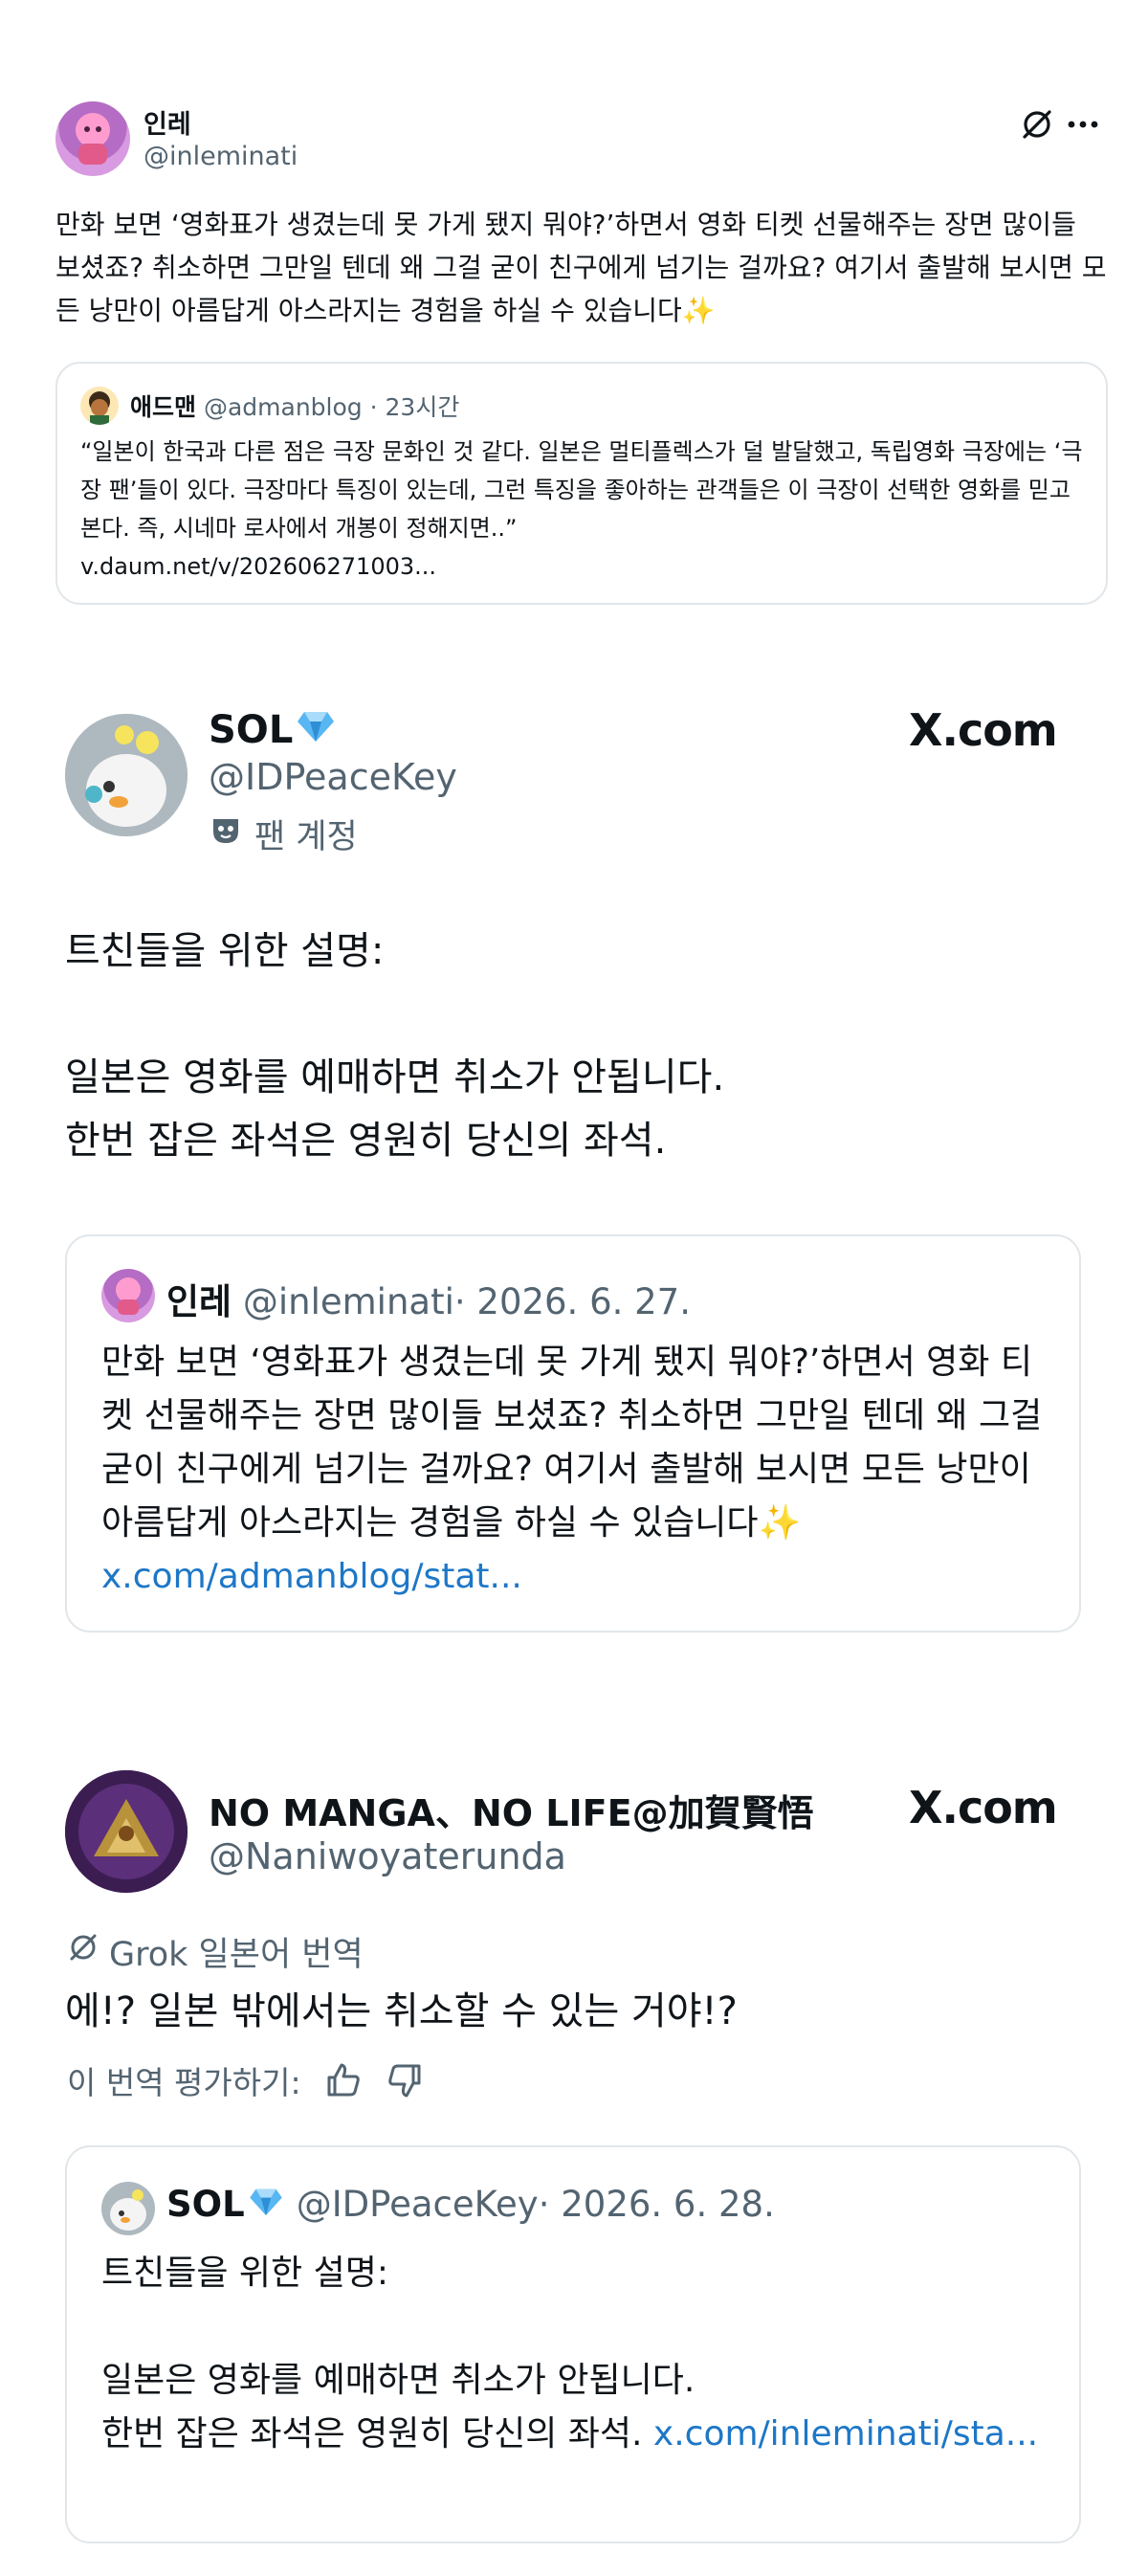 This screenshot has width=1148, height=2576. What do you see at coordinates (572, 1301) in the screenshot?
I see `quote-date: · 2026. 6. 27.` at bounding box center [572, 1301].